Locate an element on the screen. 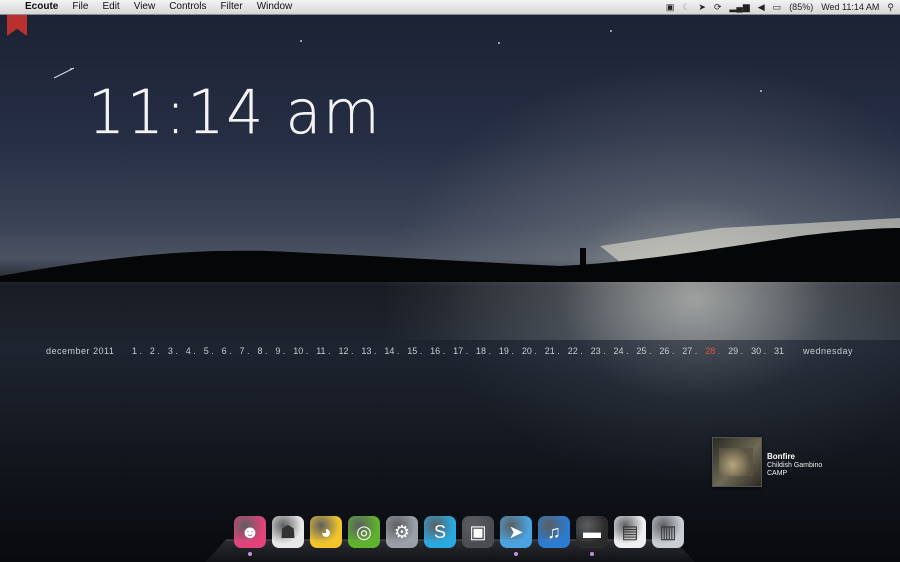  calendar-day: 2 . is located at coordinates (154, 351).